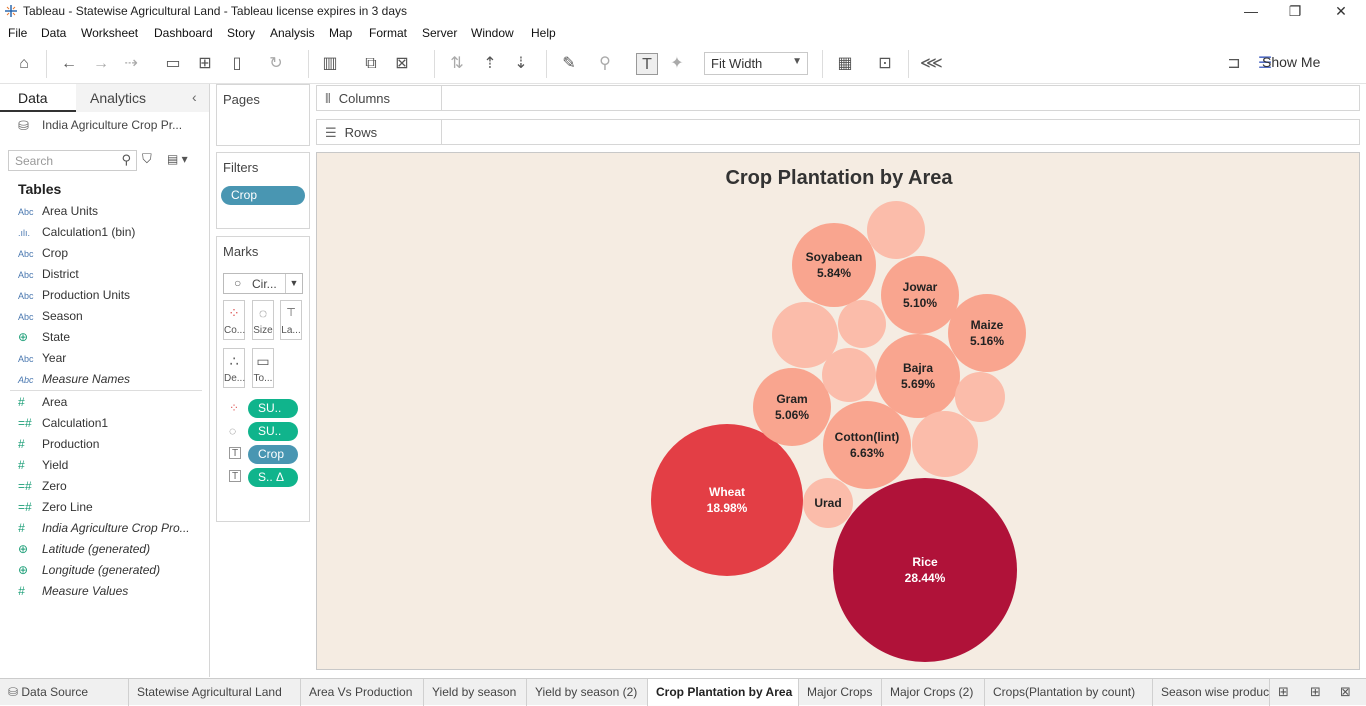  I want to click on fit-select: Fit Width ▼, so click(756, 63).